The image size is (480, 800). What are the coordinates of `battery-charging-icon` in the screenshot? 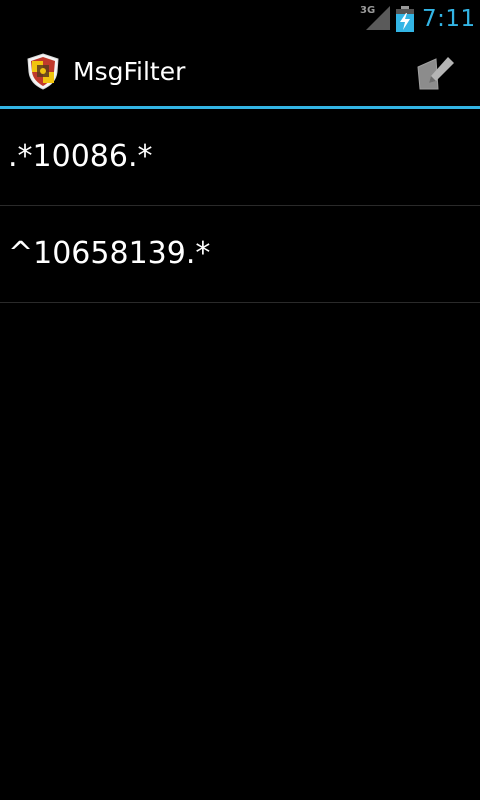 It's located at (405, 19).